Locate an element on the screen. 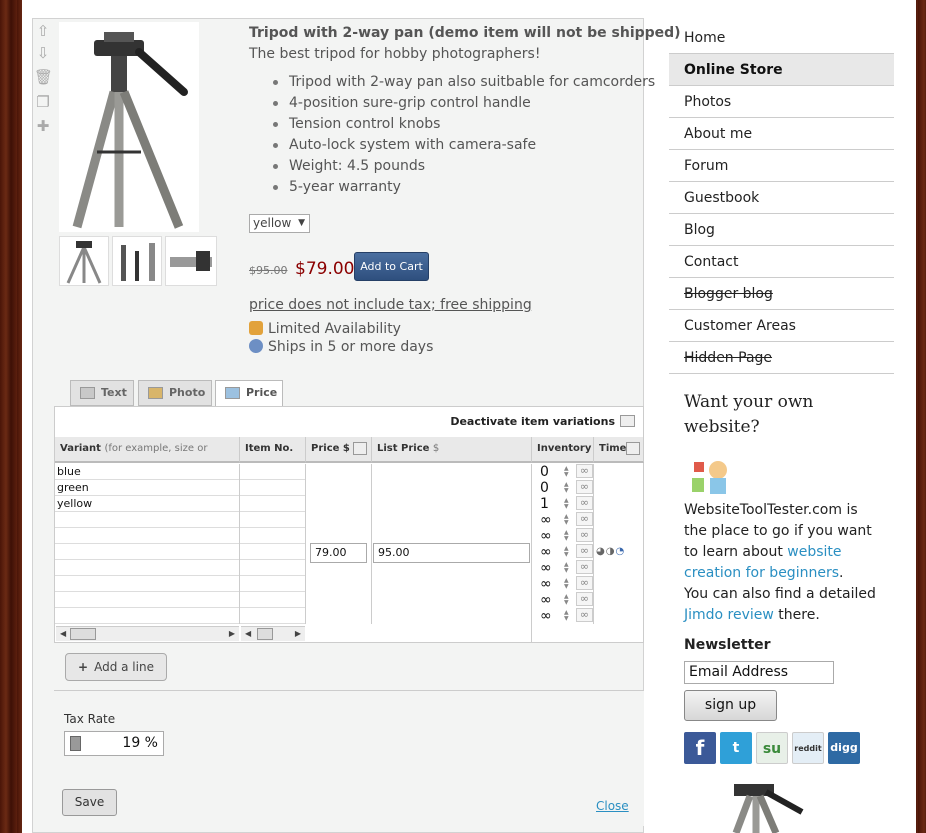 This screenshot has height=833, width=926. horizontal-scrollbar-item-no: ◀ ▶ is located at coordinates (273, 633).